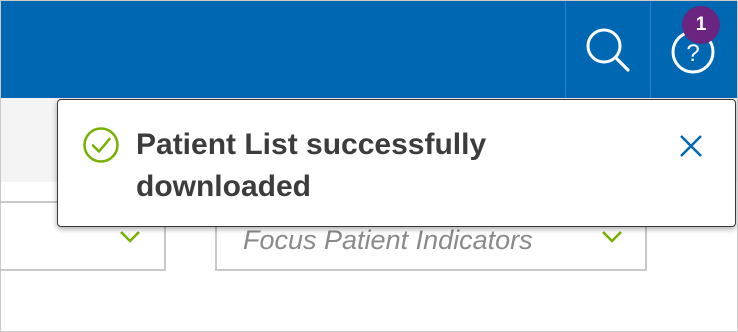  I want to click on close-icon, so click(691, 146).